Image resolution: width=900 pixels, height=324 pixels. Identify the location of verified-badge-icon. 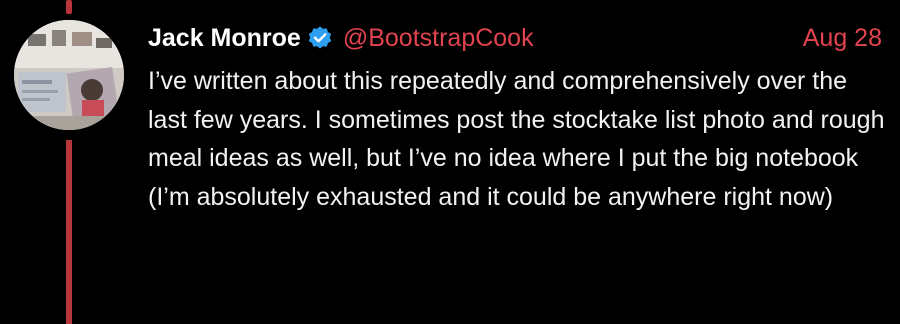
(320, 38).